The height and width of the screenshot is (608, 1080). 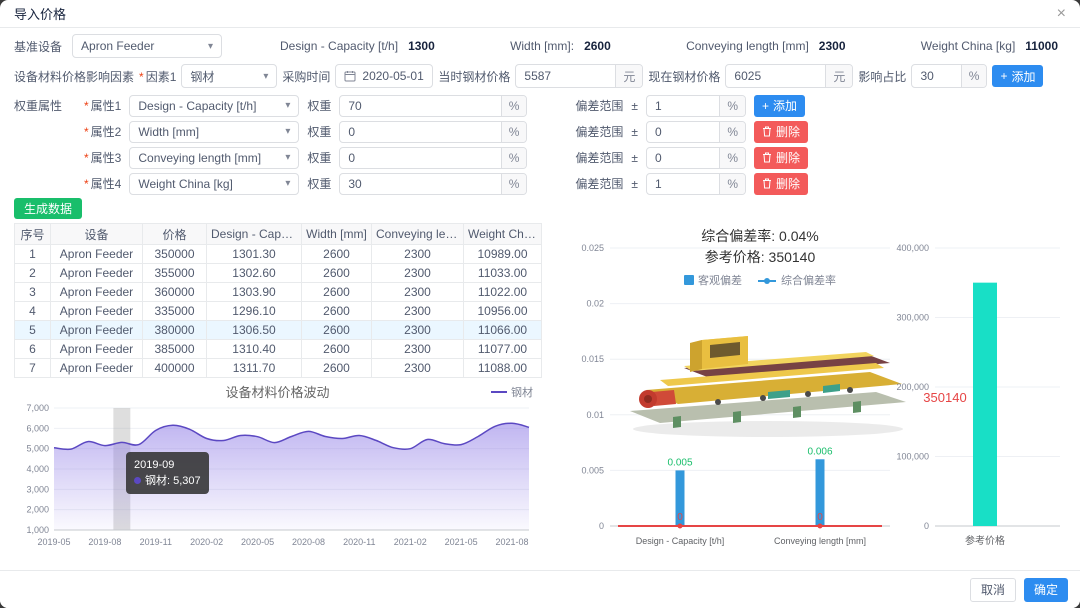 What do you see at coordinates (38, 106) in the screenshot?
I see `weight-section-label: 权重属性` at bounding box center [38, 106].